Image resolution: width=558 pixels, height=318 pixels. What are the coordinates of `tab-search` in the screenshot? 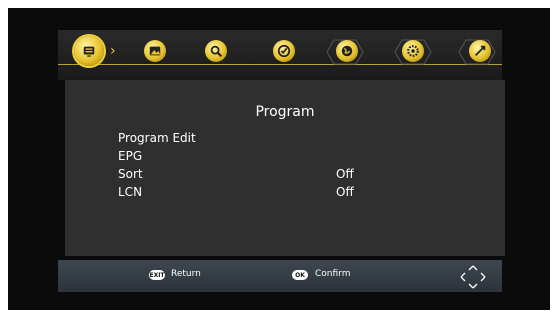 It's located at (216, 51).